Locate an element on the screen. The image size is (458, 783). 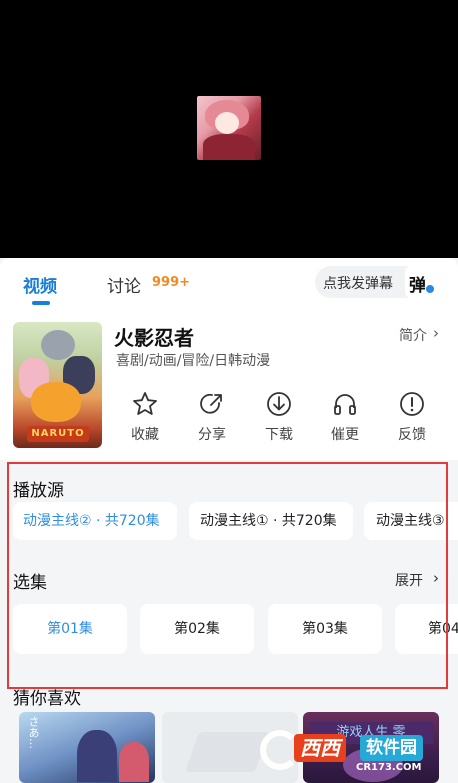
episode-item: 第02集 is located at coordinates (197, 629).